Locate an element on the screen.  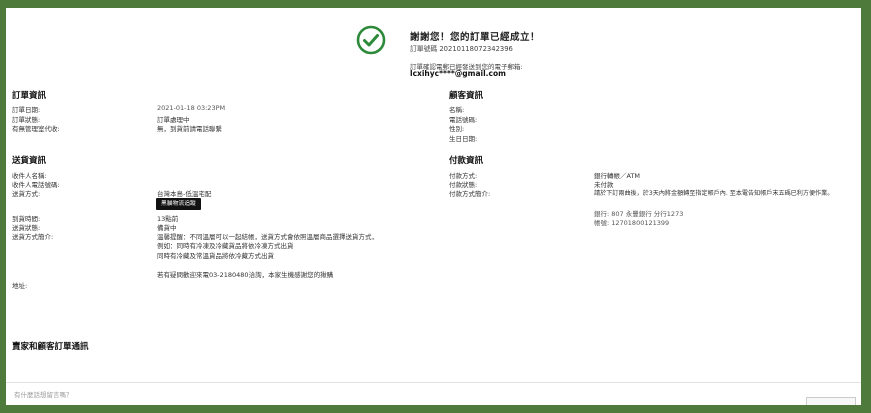
shipping-desc-label: 送貨方式簡介: is located at coordinates (33, 237).